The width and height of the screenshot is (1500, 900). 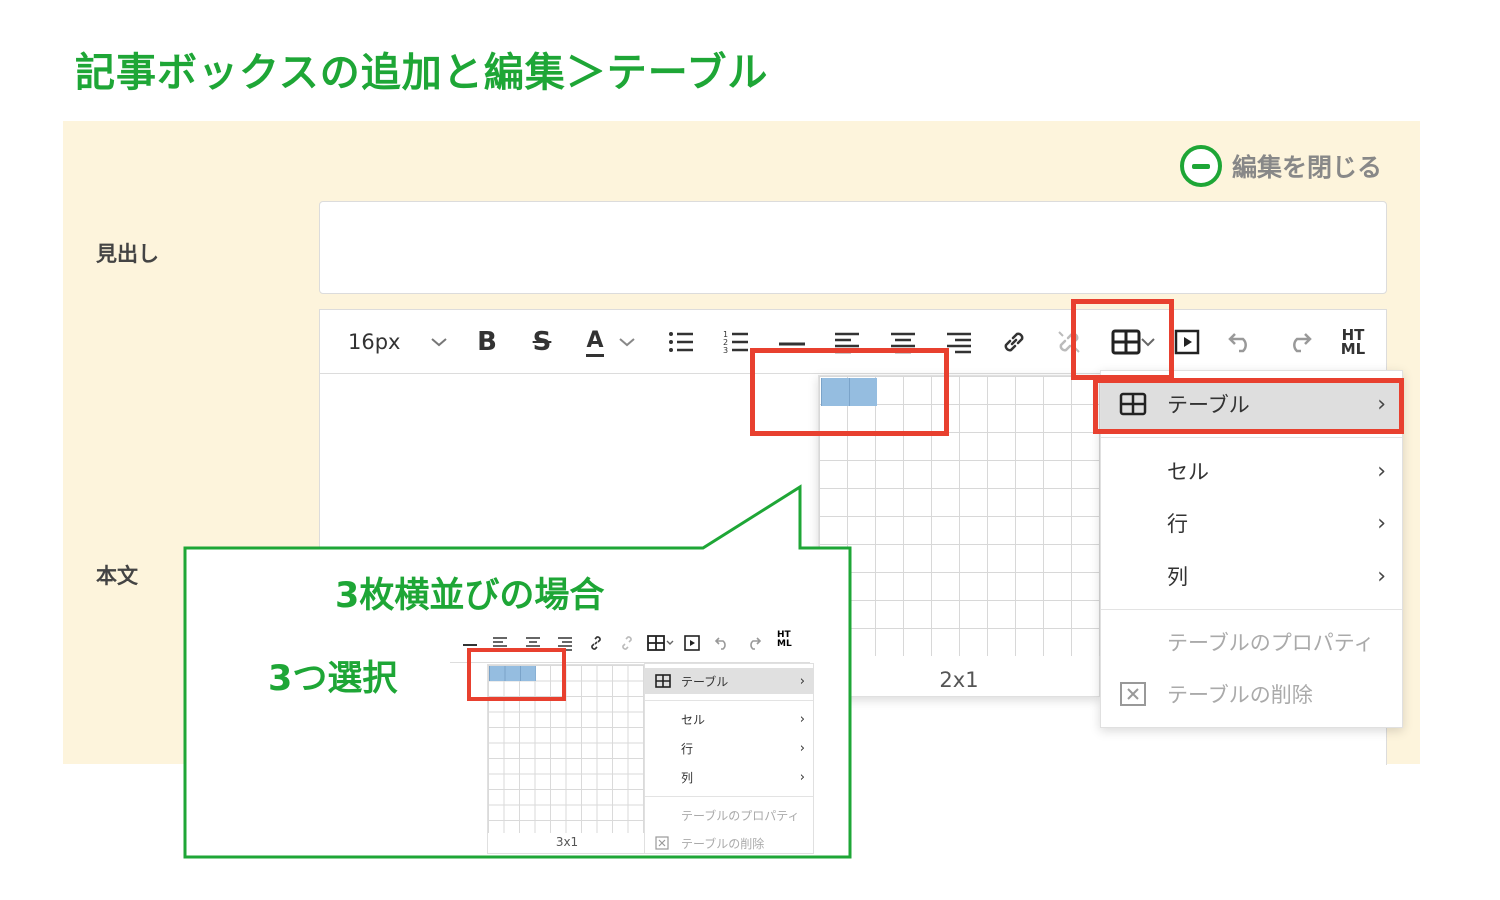 What do you see at coordinates (516, 674) in the screenshot?
I see `highlight-mini-grid-selection` at bounding box center [516, 674].